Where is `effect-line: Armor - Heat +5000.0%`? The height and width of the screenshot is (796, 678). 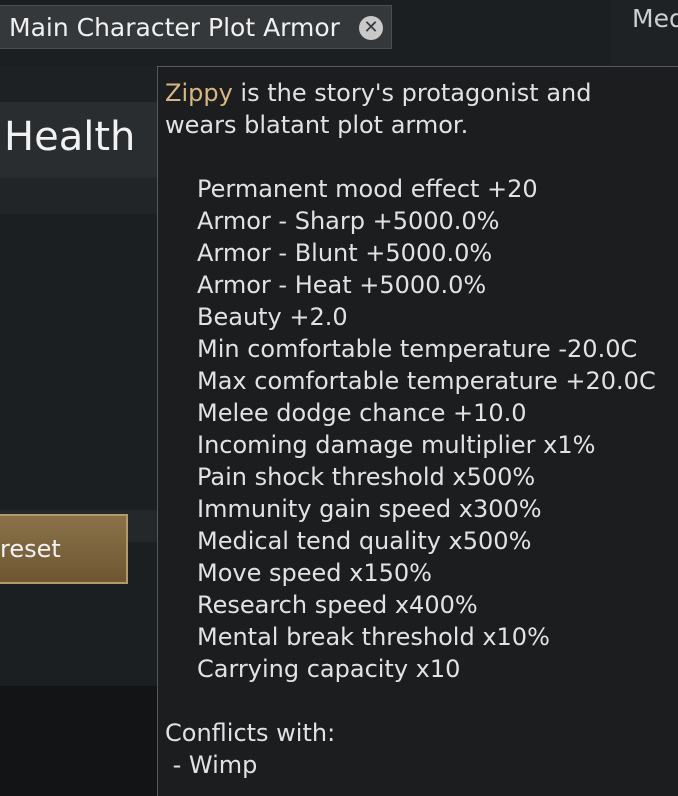 effect-line: Armor - Heat +5000.0% is located at coordinates (342, 285).